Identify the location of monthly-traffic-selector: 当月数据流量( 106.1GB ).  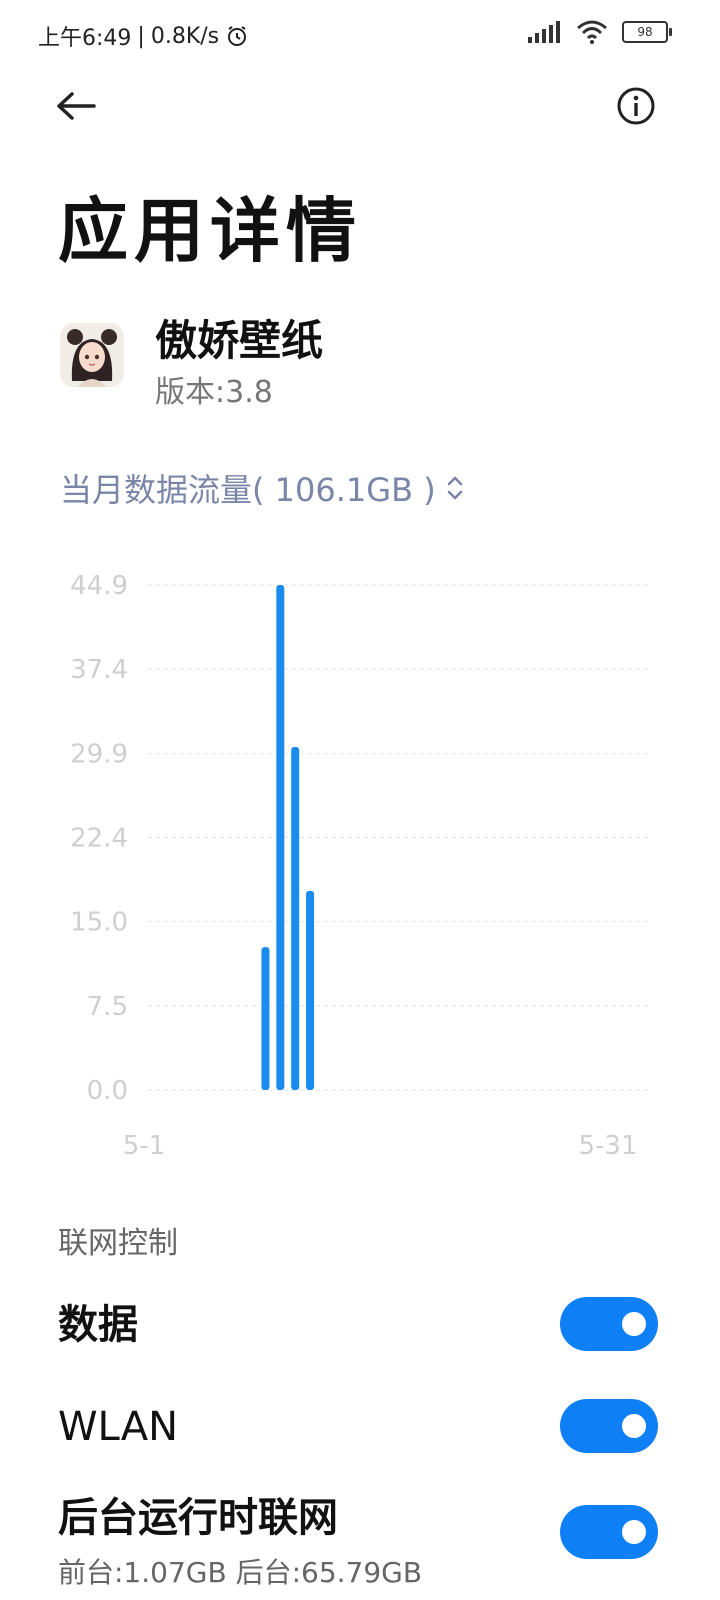
(262, 488).